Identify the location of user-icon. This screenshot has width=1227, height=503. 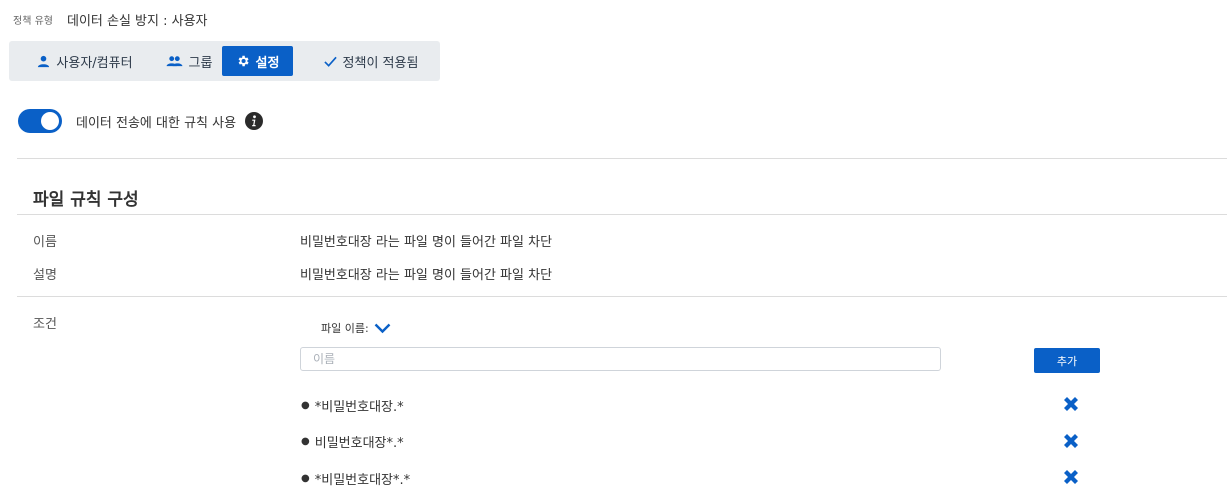
(44, 61).